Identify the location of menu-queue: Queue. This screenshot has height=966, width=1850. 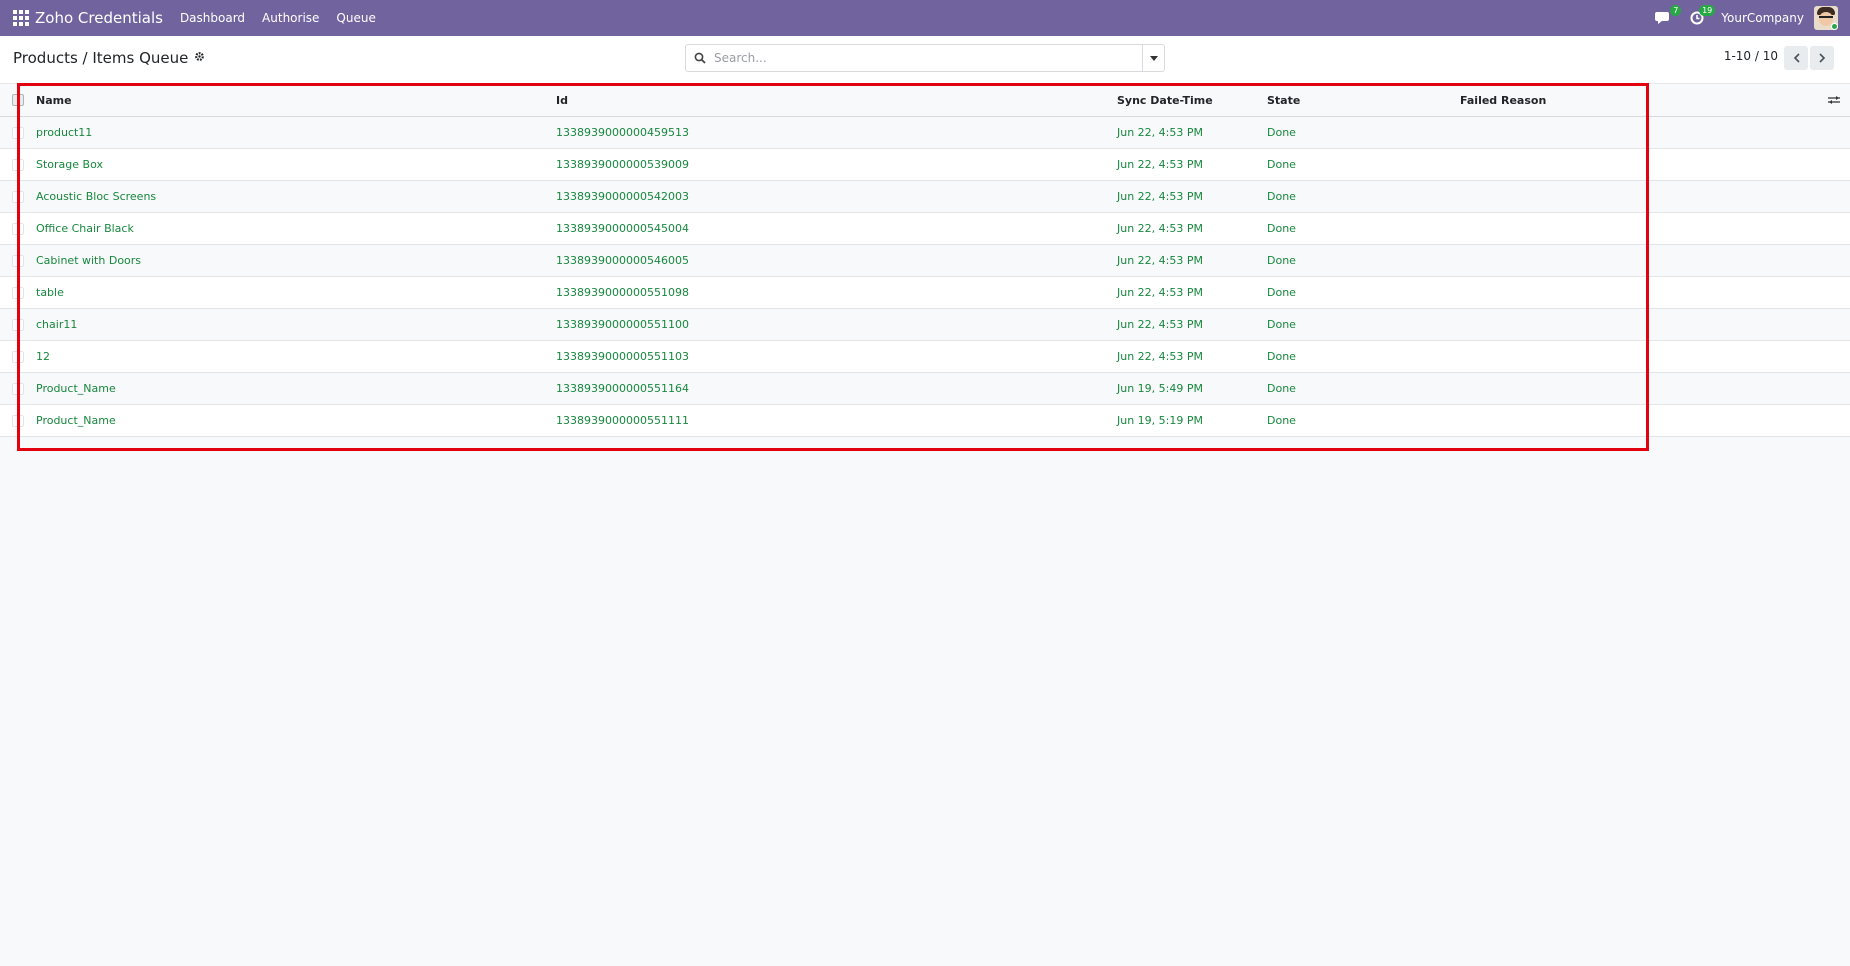
(355, 18).